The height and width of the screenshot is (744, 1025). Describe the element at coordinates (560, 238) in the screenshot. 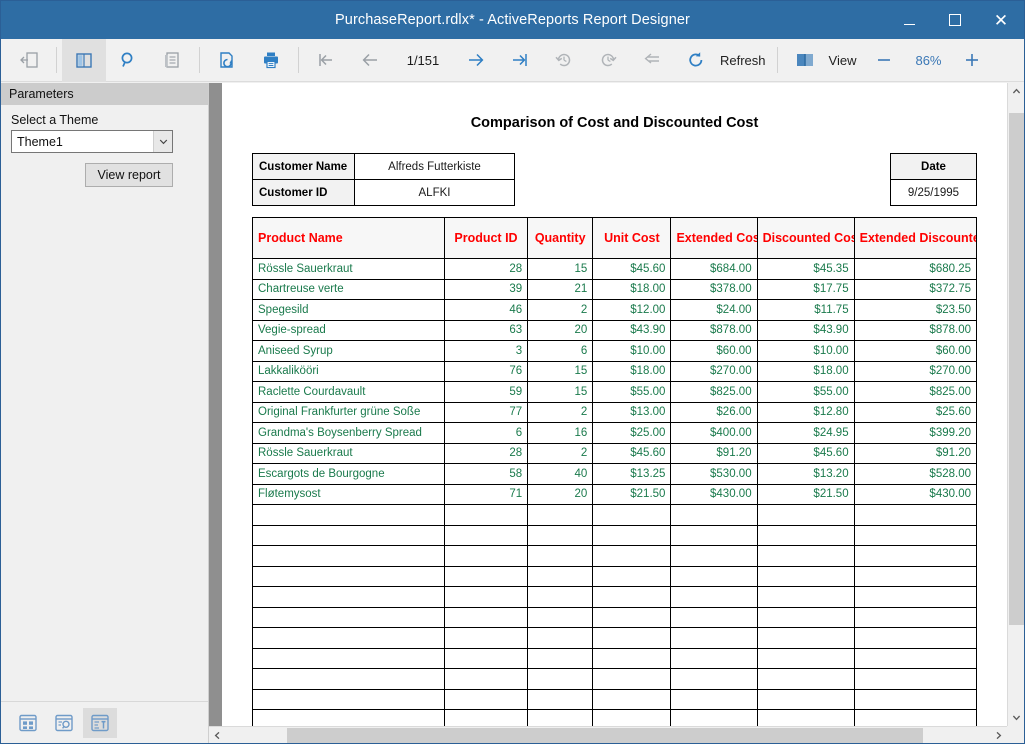

I see `column-header-quantity: Quantity` at that location.